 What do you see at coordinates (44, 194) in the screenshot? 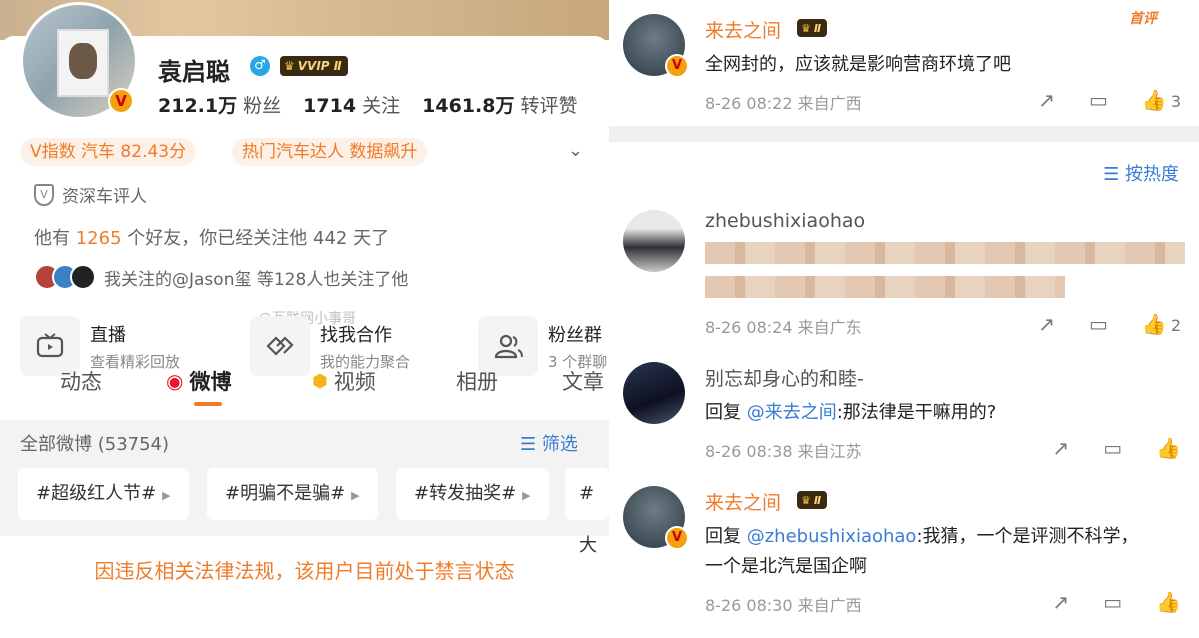
I see `shield-icon: V` at bounding box center [44, 194].